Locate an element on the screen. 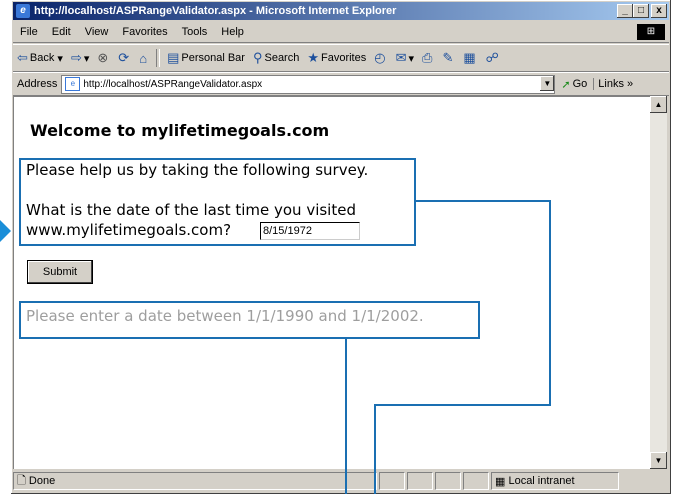 This screenshot has width=674, height=494. validator-callout-box is located at coordinates (249, 320).